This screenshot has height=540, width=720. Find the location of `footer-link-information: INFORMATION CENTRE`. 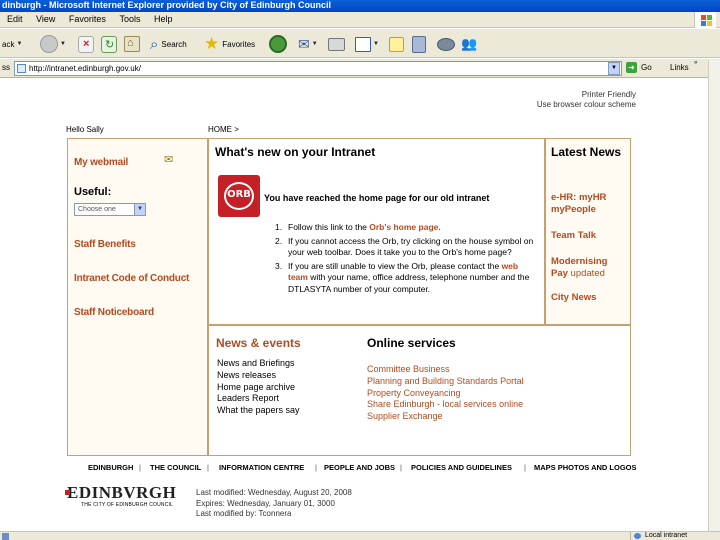

footer-link-information: INFORMATION CENTRE is located at coordinates (261, 467).